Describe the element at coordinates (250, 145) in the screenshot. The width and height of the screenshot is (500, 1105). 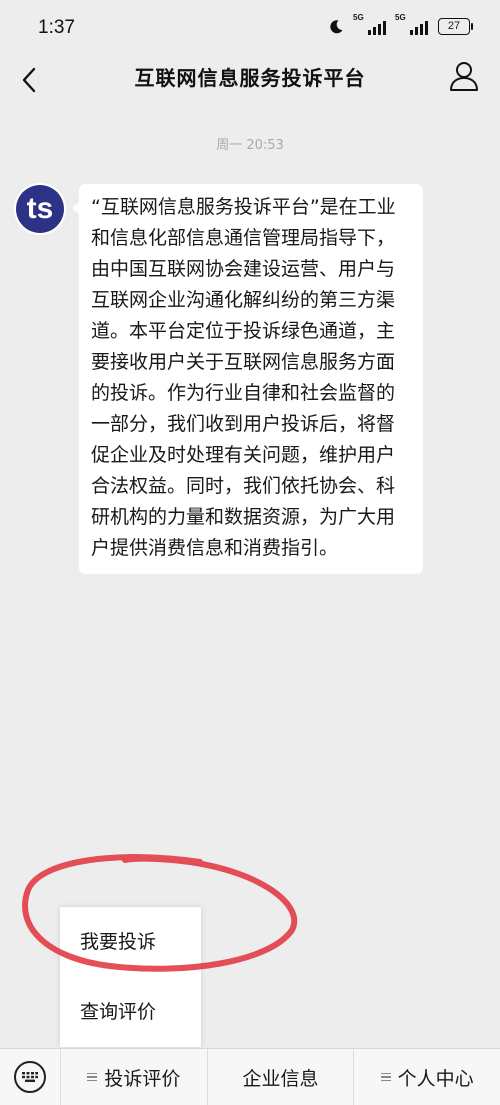
I see `message-timestamp: 周一 20:53` at that location.